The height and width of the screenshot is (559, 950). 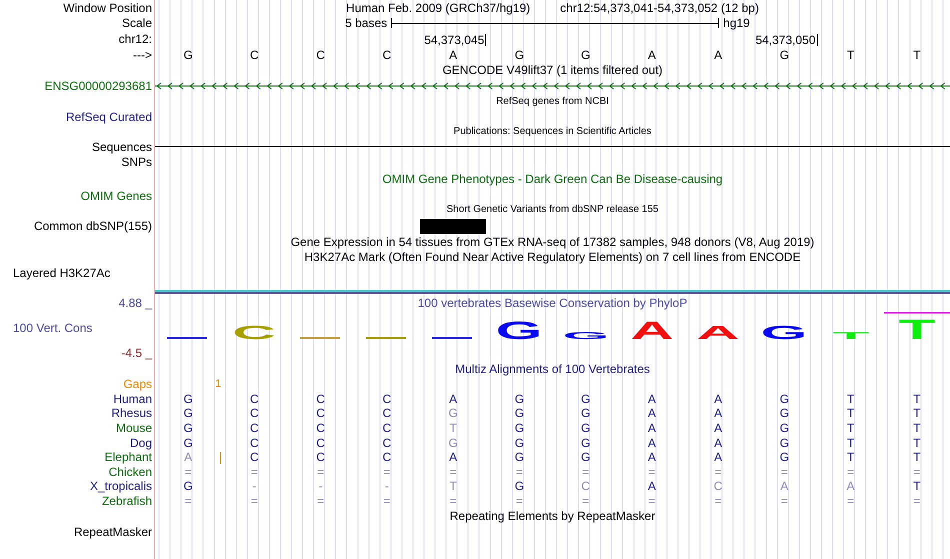 What do you see at coordinates (552, 257) in the screenshot?
I see `track-title: H3K27Ac Mark (Often Found Near Active Regulatory Elements) on 7 cell lines from ENCODE` at bounding box center [552, 257].